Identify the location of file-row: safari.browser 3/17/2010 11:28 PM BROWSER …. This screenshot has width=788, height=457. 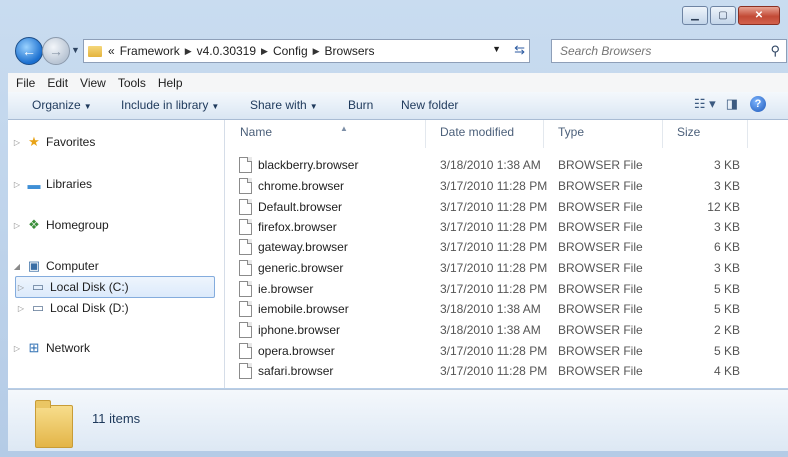
(493, 371).